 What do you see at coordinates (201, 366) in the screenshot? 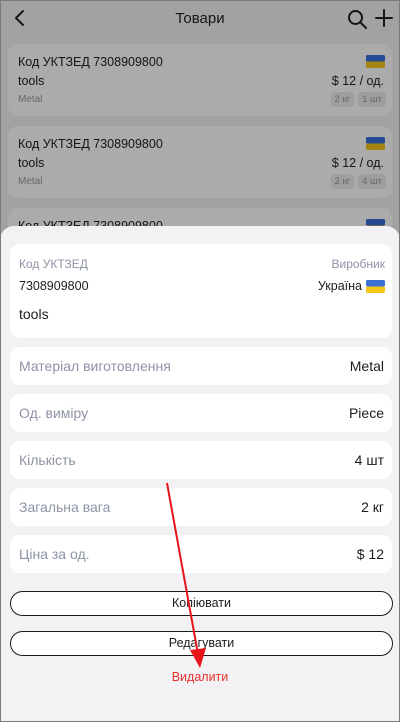
I see `detail-row-material: Матеріал виготовлення Metal` at bounding box center [201, 366].